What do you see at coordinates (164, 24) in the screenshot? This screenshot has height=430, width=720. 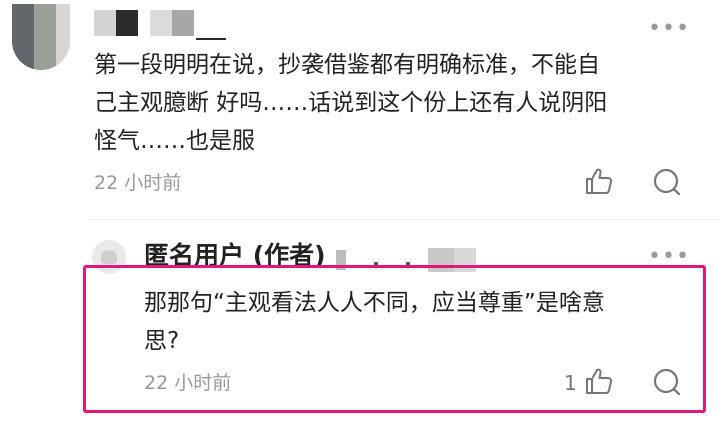 I see `commenter-name-redacted` at bounding box center [164, 24].